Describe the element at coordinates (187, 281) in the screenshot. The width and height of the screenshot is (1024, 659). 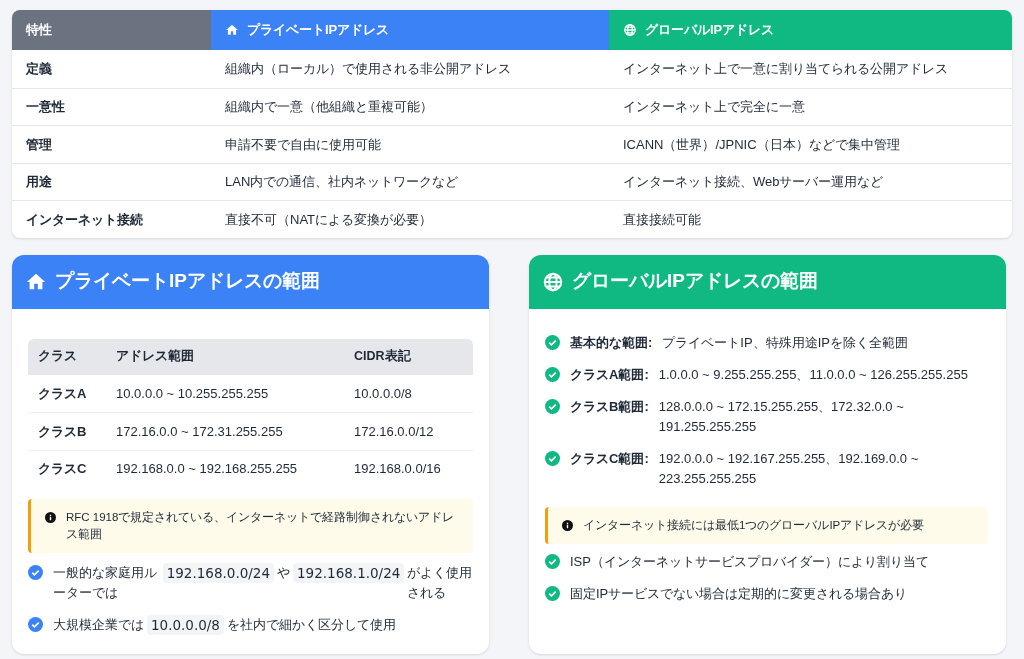
I see `card-title: プライベートIPアドレスの範囲` at that location.